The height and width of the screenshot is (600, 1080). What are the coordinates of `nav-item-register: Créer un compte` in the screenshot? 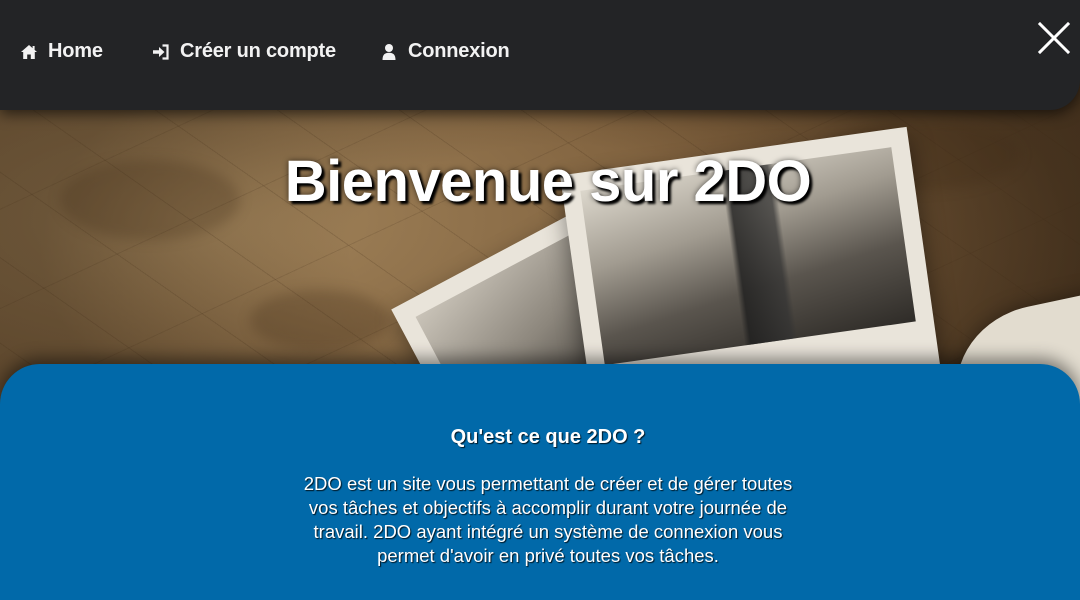 It's located at (244, 51).